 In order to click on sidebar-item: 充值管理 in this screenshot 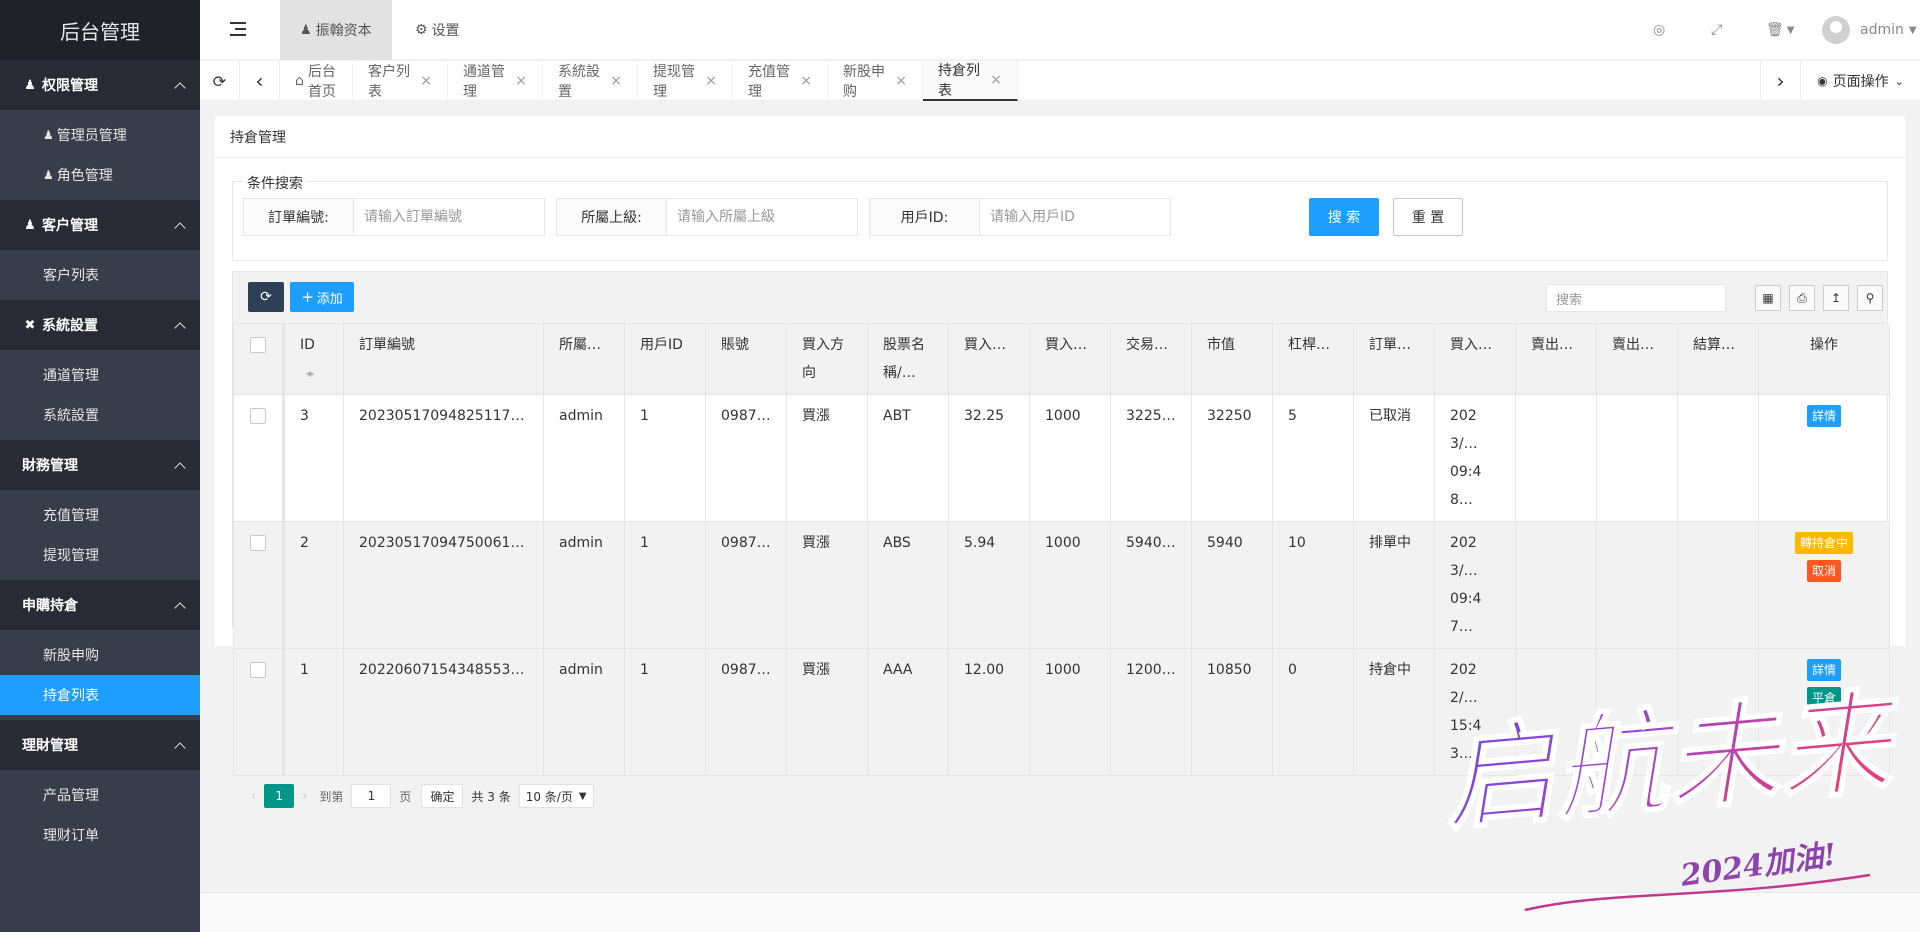, I will do `click(100, 515)`.